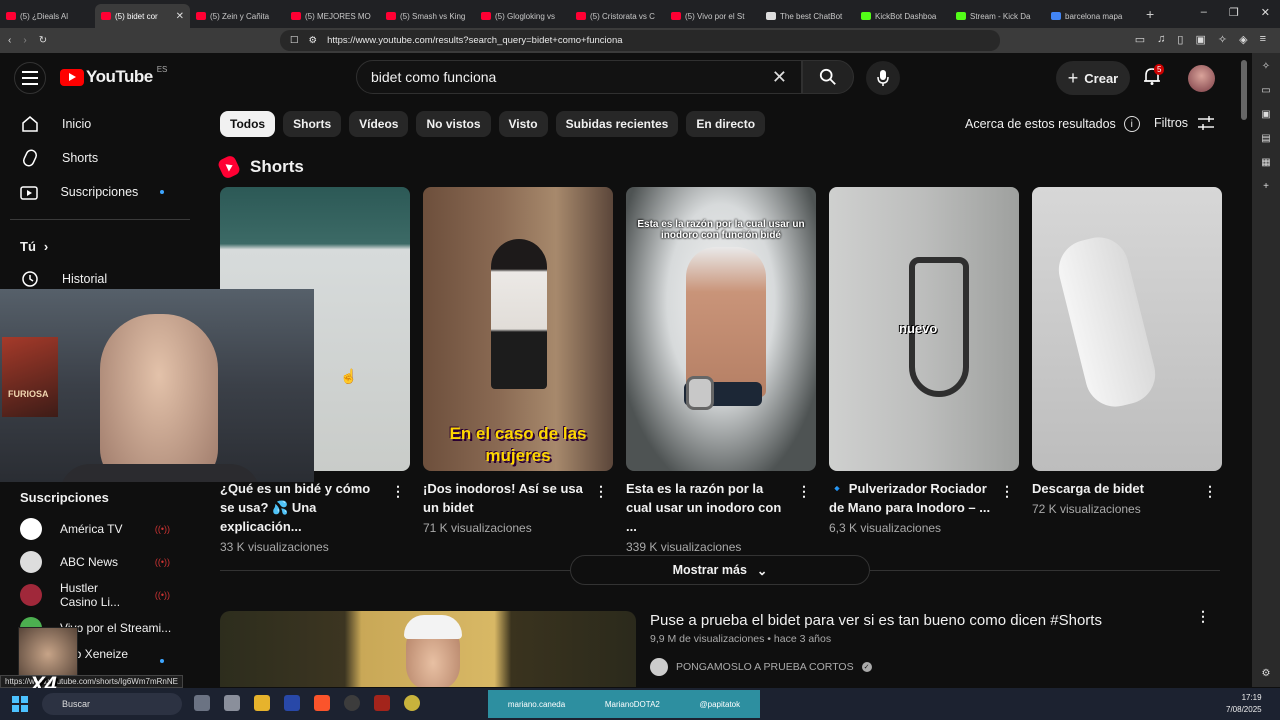  Describe the element at coordinates (412, 703) in the screenshot. I see `app-icon` at that location.